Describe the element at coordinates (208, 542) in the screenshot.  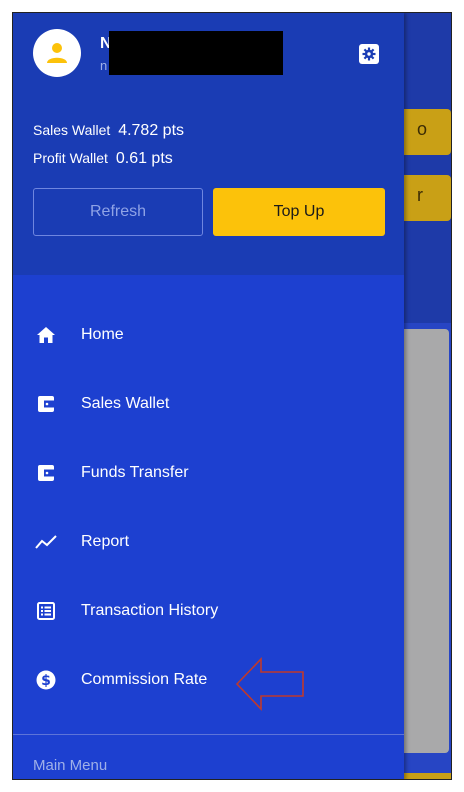
I see `menu-item-report: Report` at that location.